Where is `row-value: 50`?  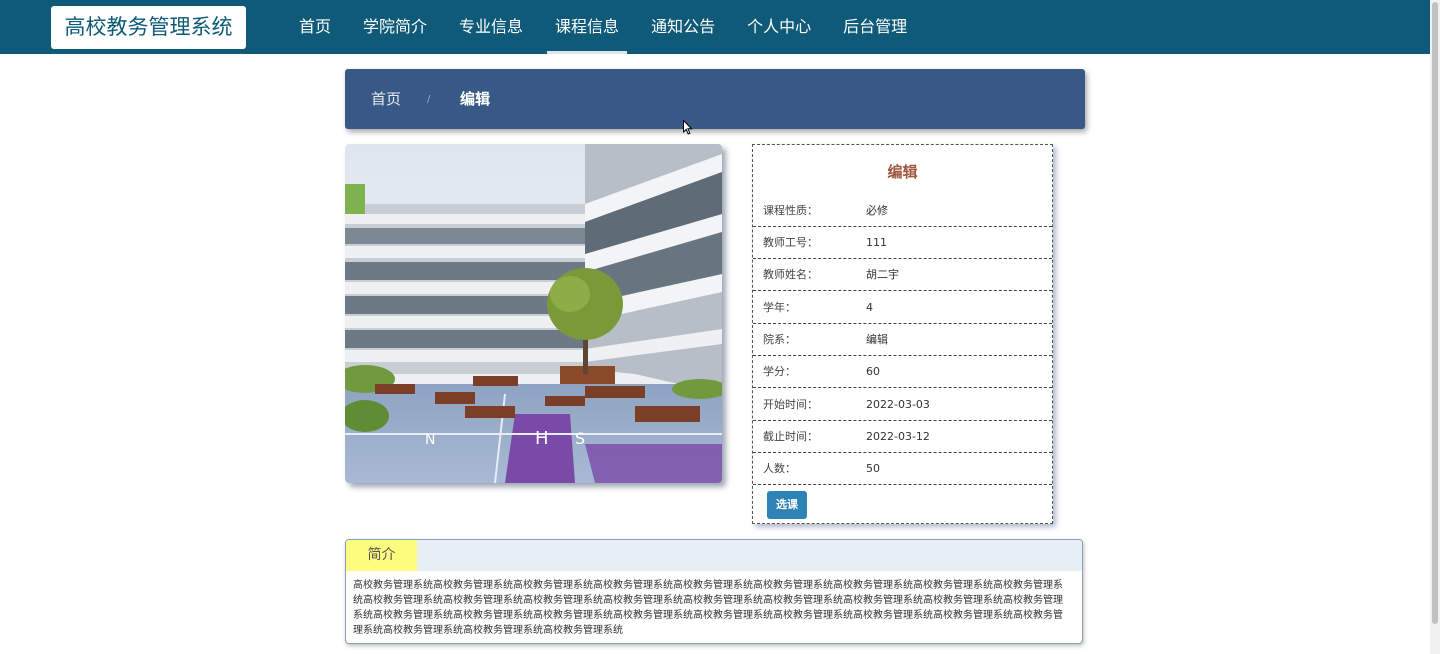 row-value: 50 is located at coordinates (873, 468).